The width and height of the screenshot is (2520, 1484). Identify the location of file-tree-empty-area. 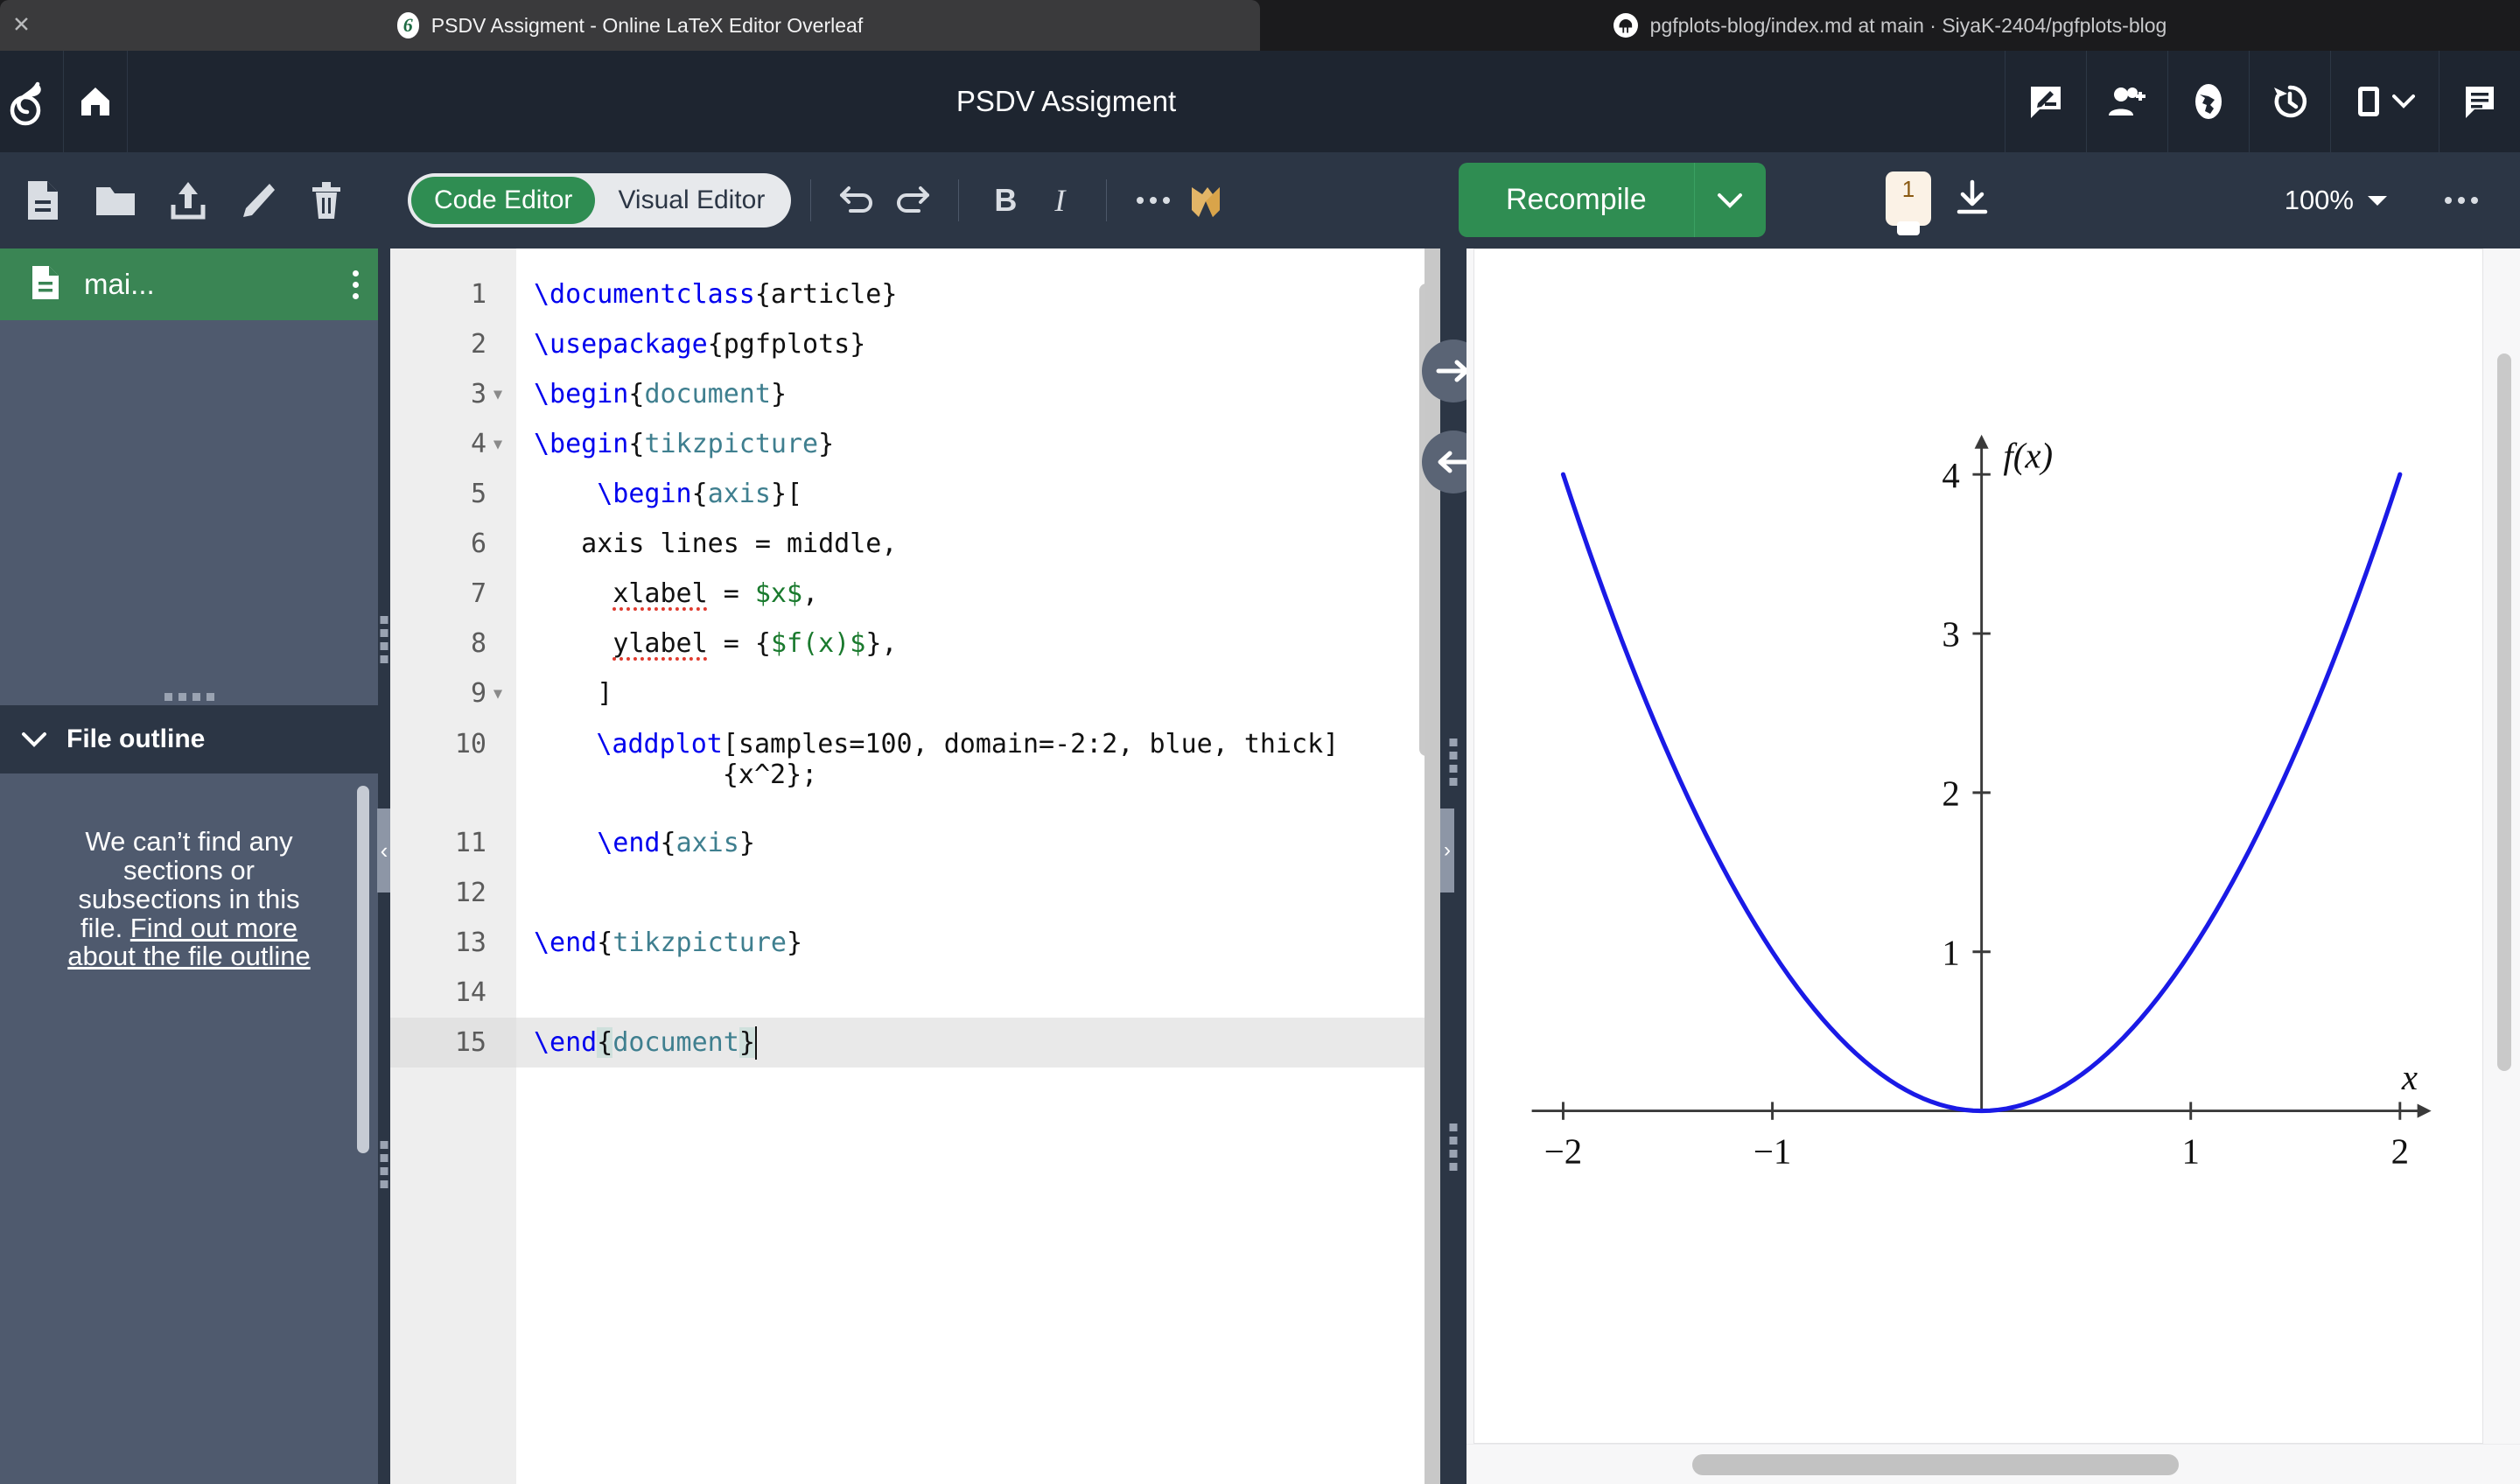
(189, 504).